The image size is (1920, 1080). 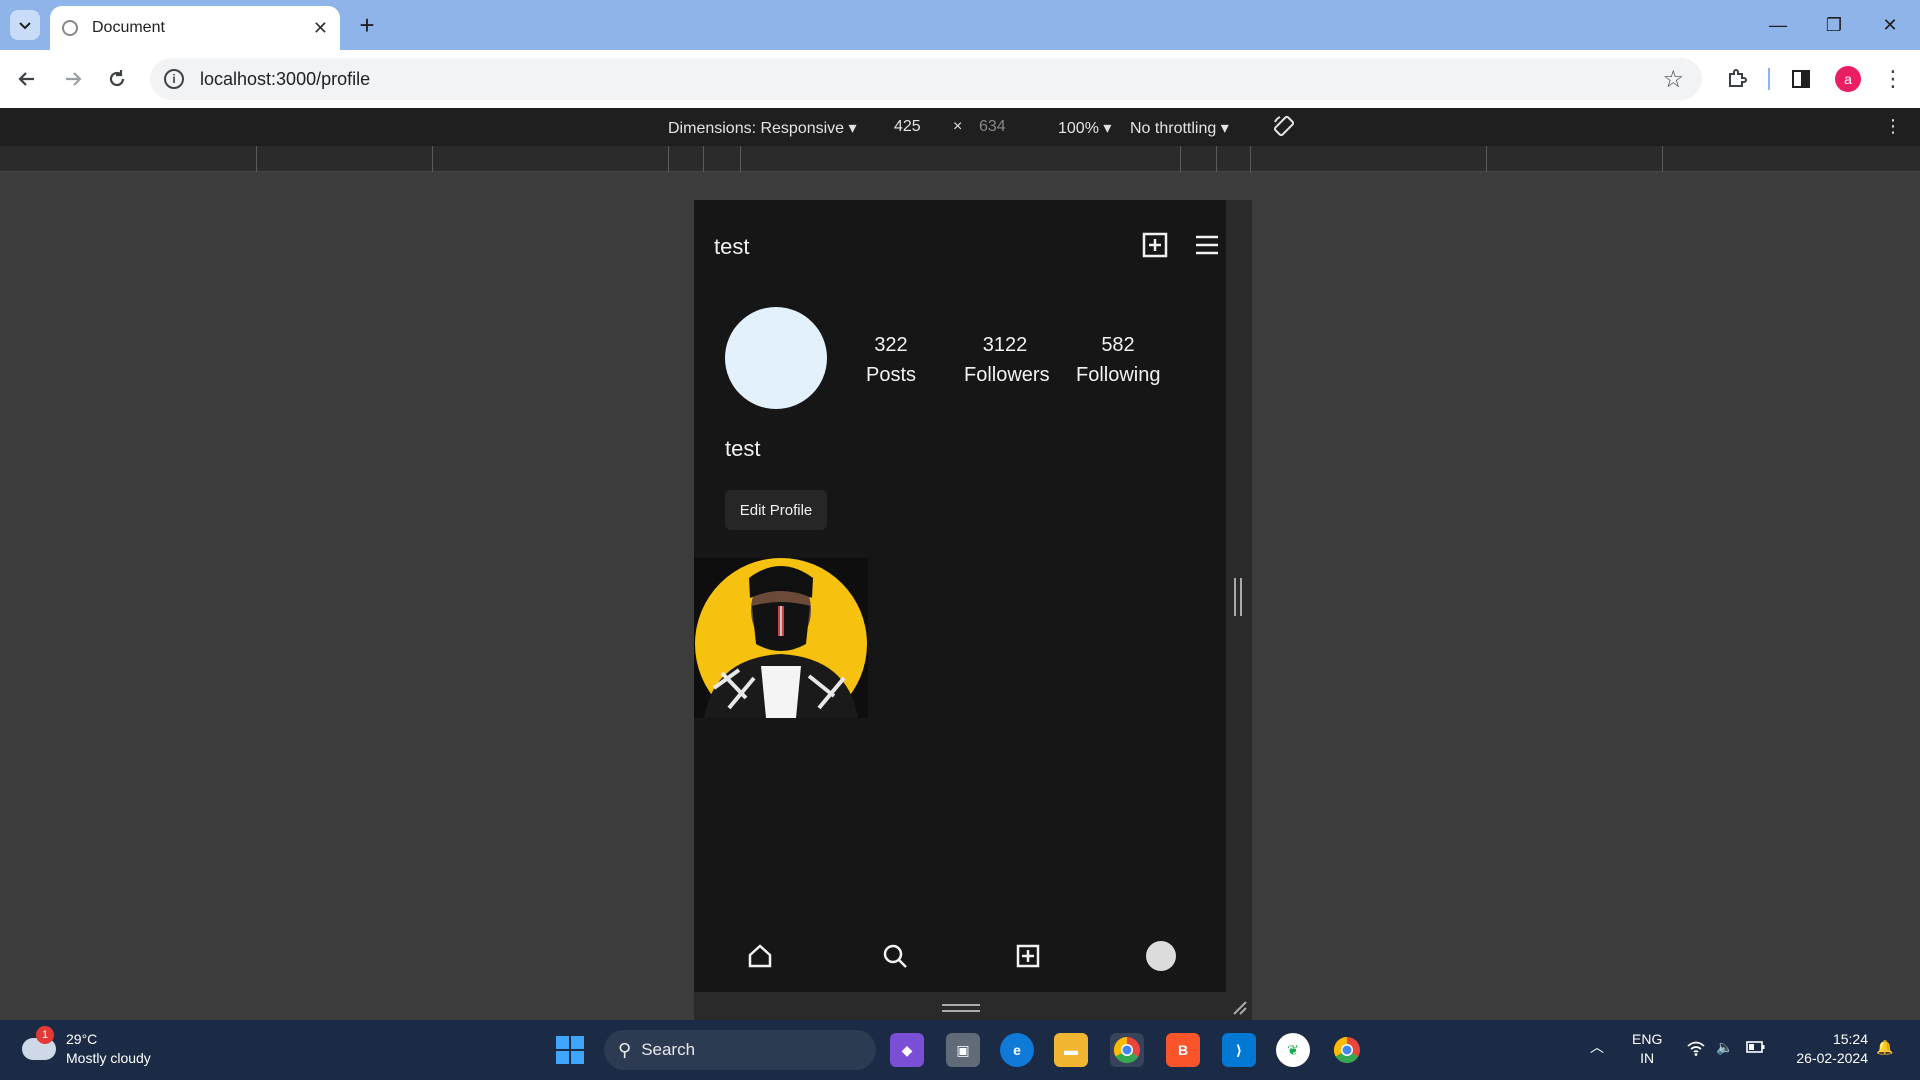 I want to click on globe-icon, so click(x=70, y=28).